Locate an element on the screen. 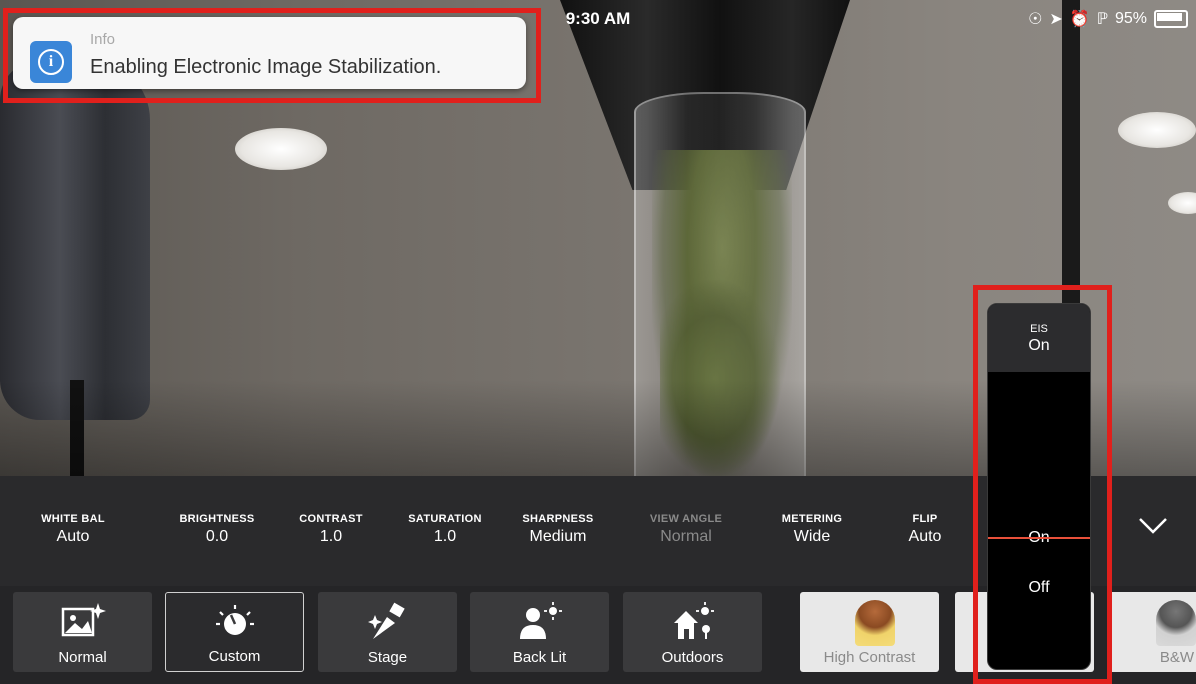 The width and height of the screenshot is (1196, 684). preset-custom: Custom is located at coordinates (234, 632).